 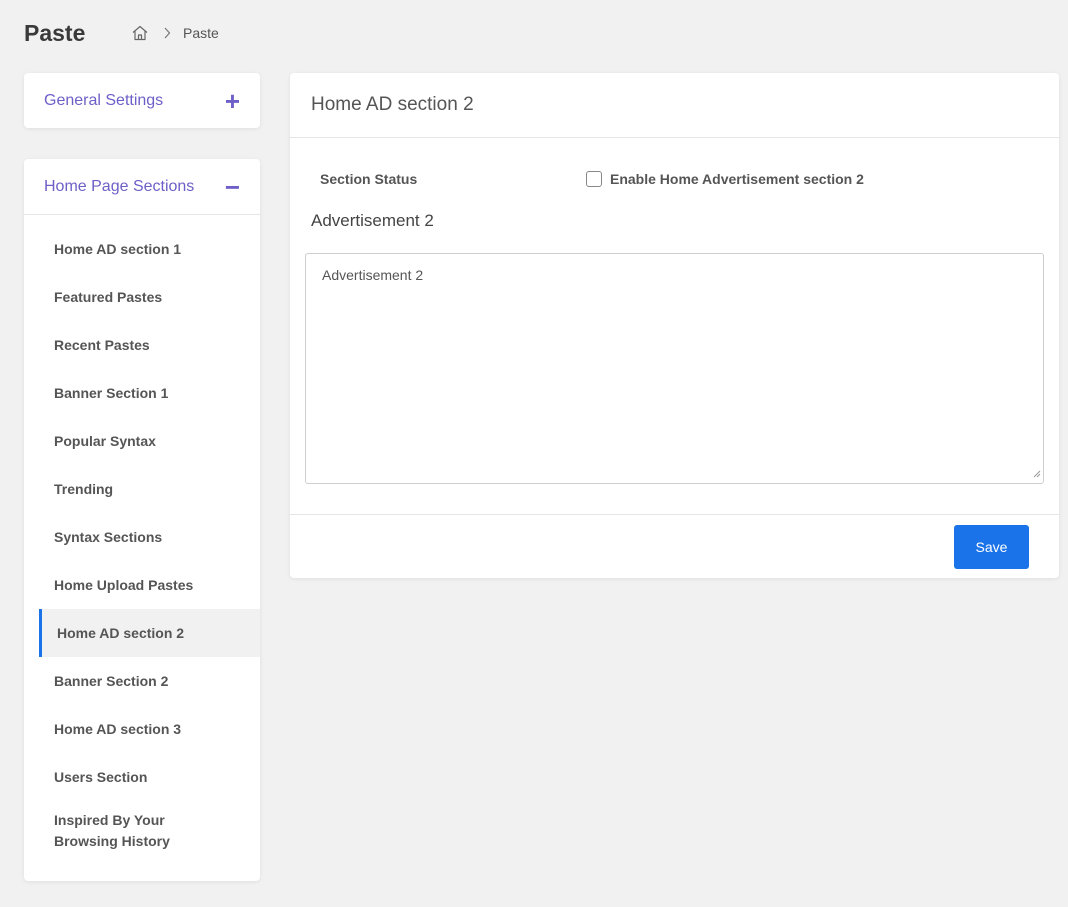 What do you see at coordinates (142, 249) in the screenshot?
I see `sidebar-item-home-ad-section-1: Home AD section 1` at bounding box center [142, 249].